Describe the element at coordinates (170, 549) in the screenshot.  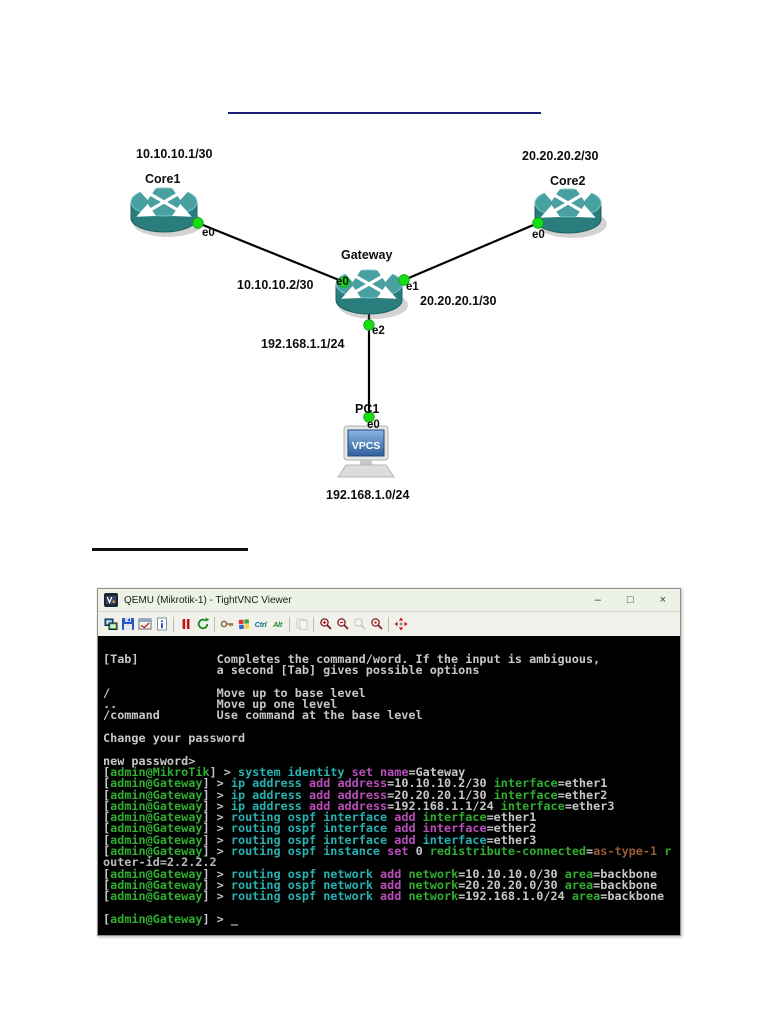
I see `section-heading-underline` at that location.